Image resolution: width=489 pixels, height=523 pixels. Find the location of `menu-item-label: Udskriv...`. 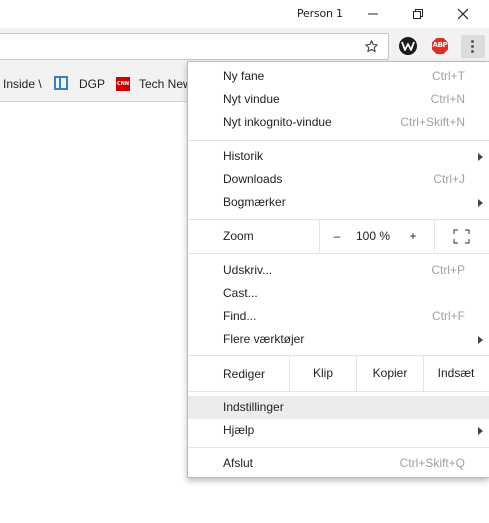

menu-item-label: Udskriv... is located at coordinates (248, 270).